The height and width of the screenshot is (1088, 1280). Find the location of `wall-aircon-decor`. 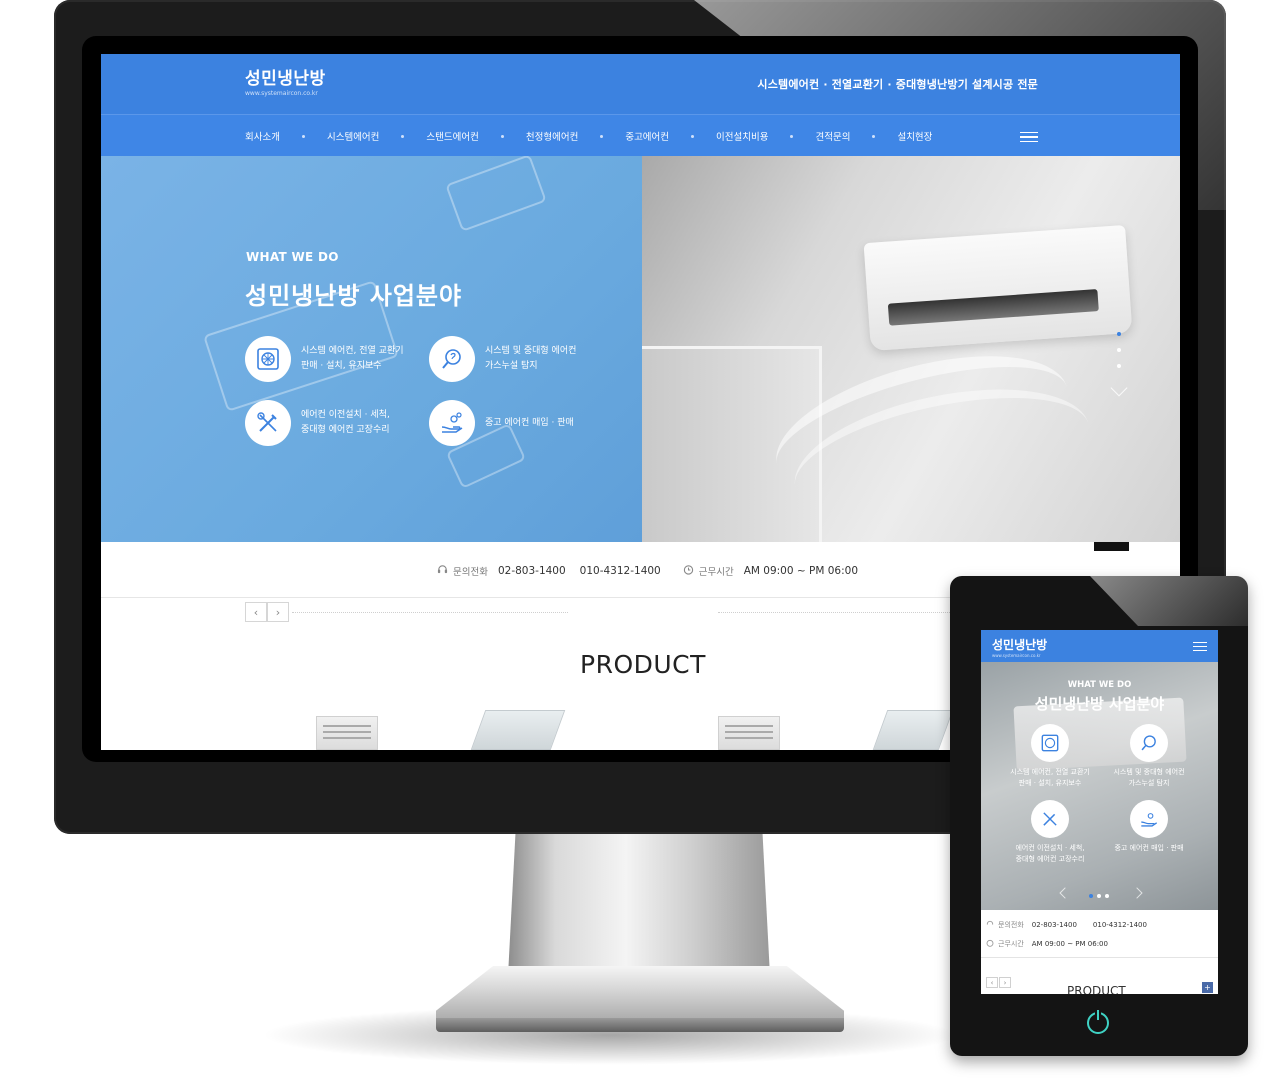

wall-aircon-decor is located at coordinates (998, 288).